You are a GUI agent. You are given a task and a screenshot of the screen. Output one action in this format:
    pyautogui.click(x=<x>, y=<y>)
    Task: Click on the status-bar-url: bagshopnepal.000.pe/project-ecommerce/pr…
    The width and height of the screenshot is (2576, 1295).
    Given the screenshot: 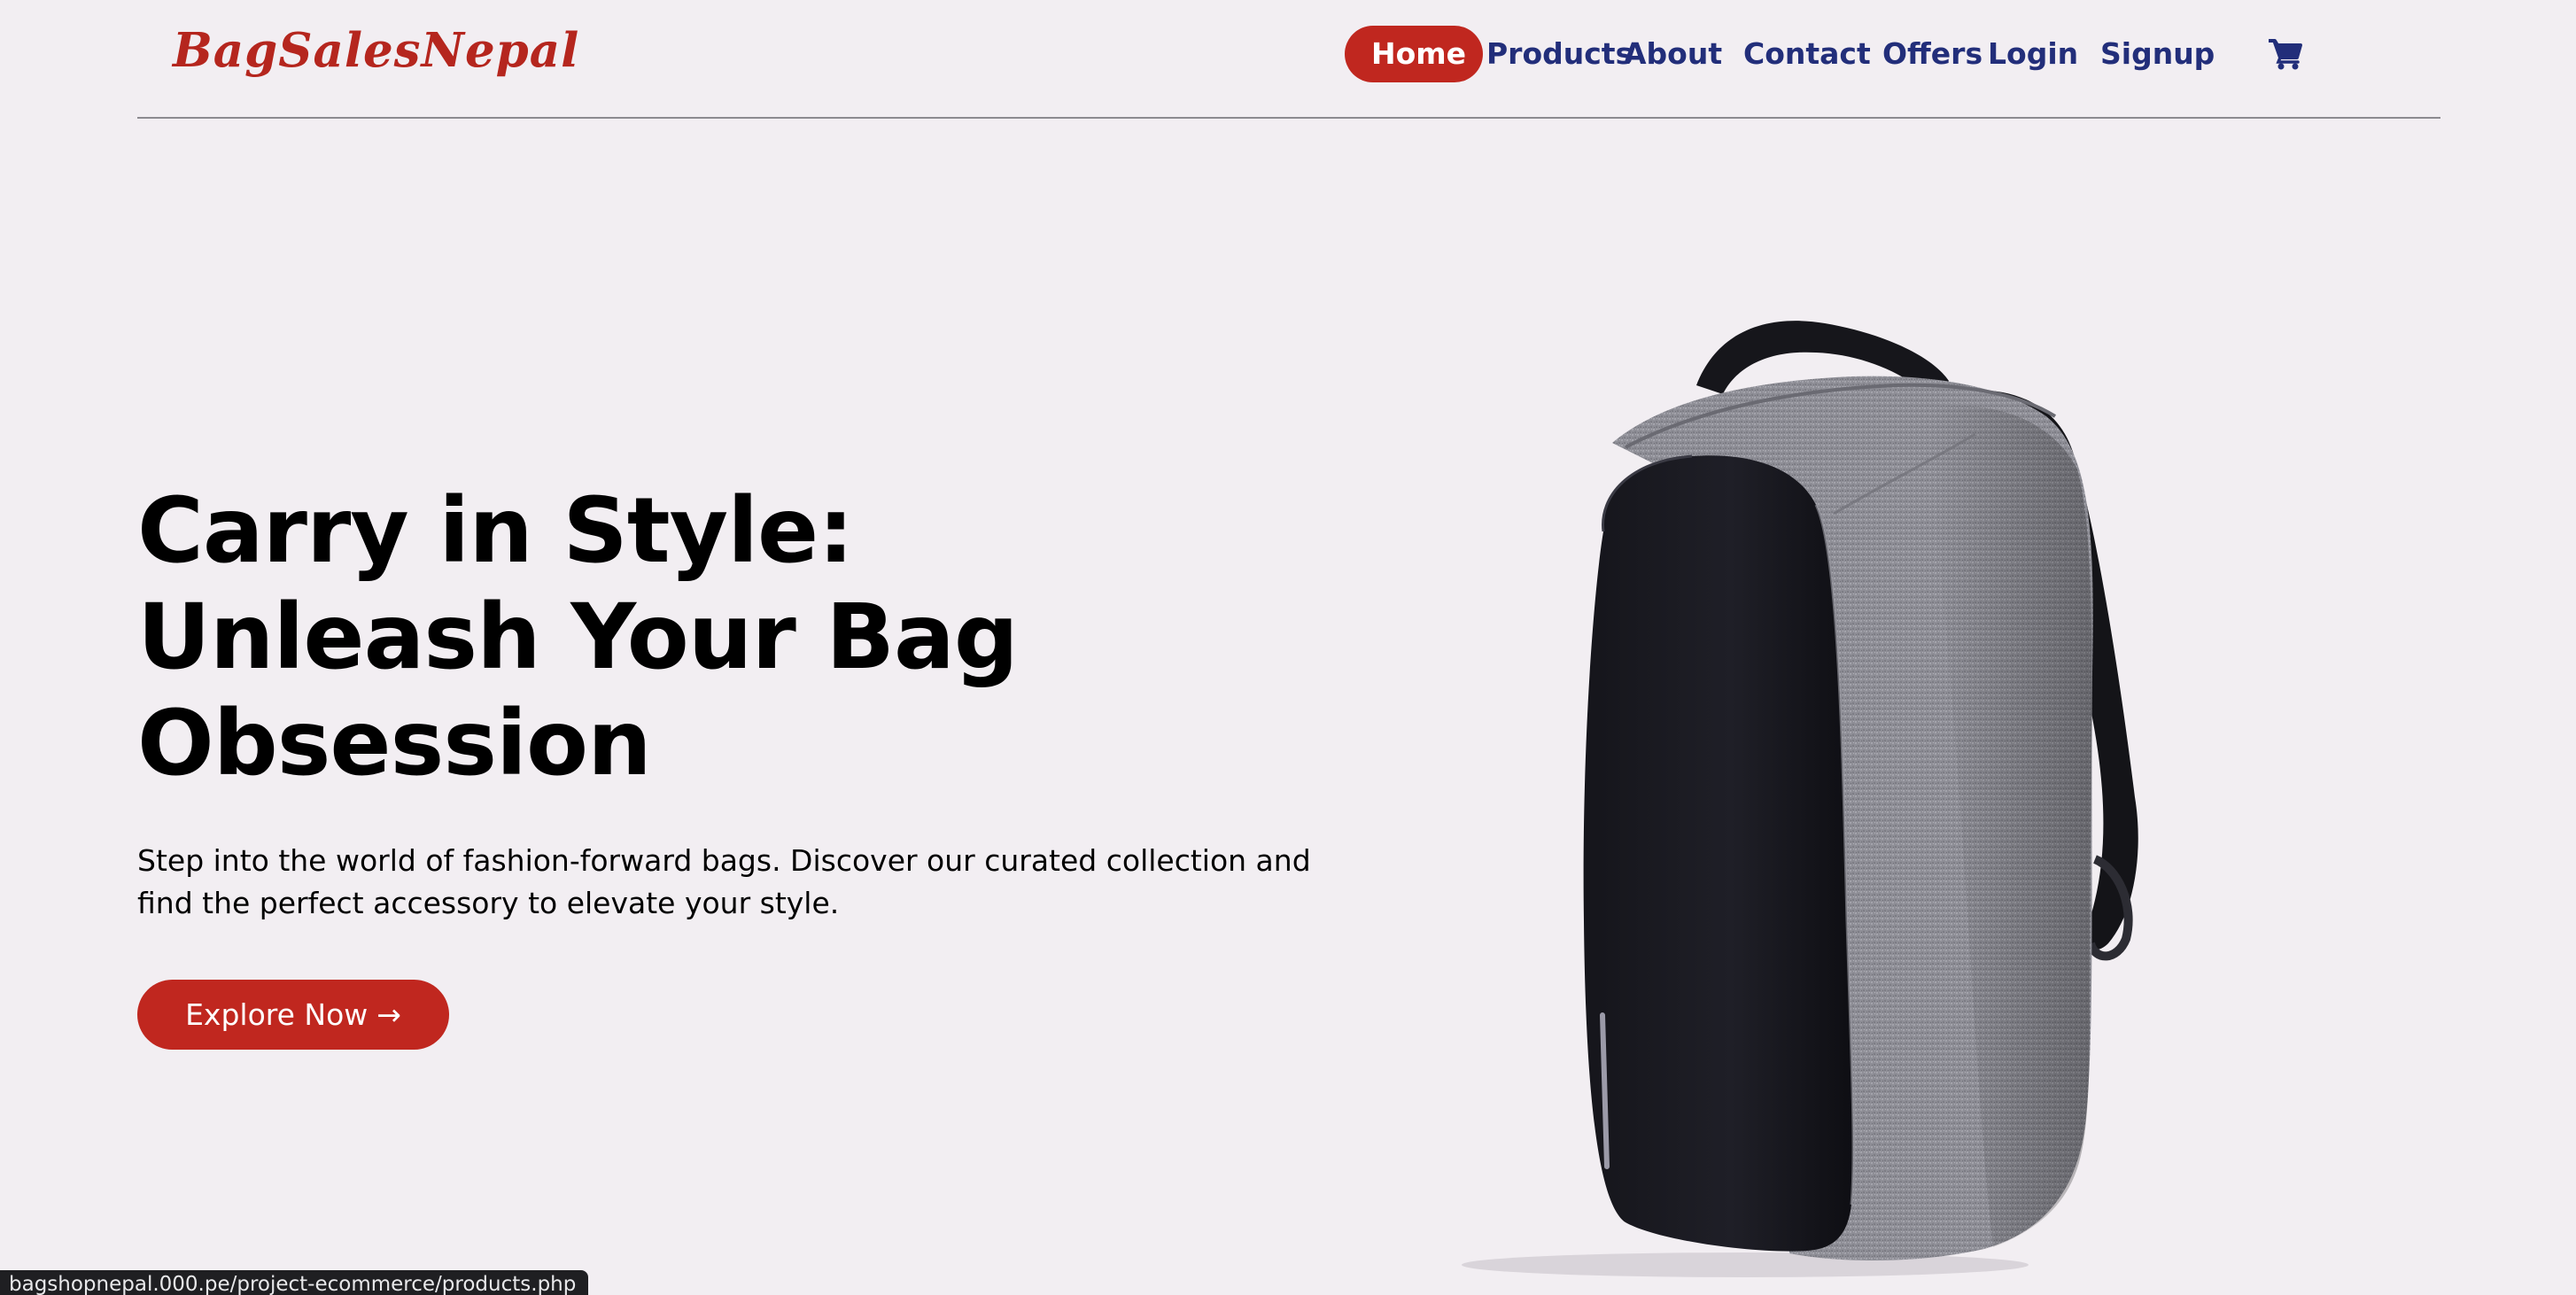 What is the action you would take?
    pyautogui.click(x=294, y=1282)
    